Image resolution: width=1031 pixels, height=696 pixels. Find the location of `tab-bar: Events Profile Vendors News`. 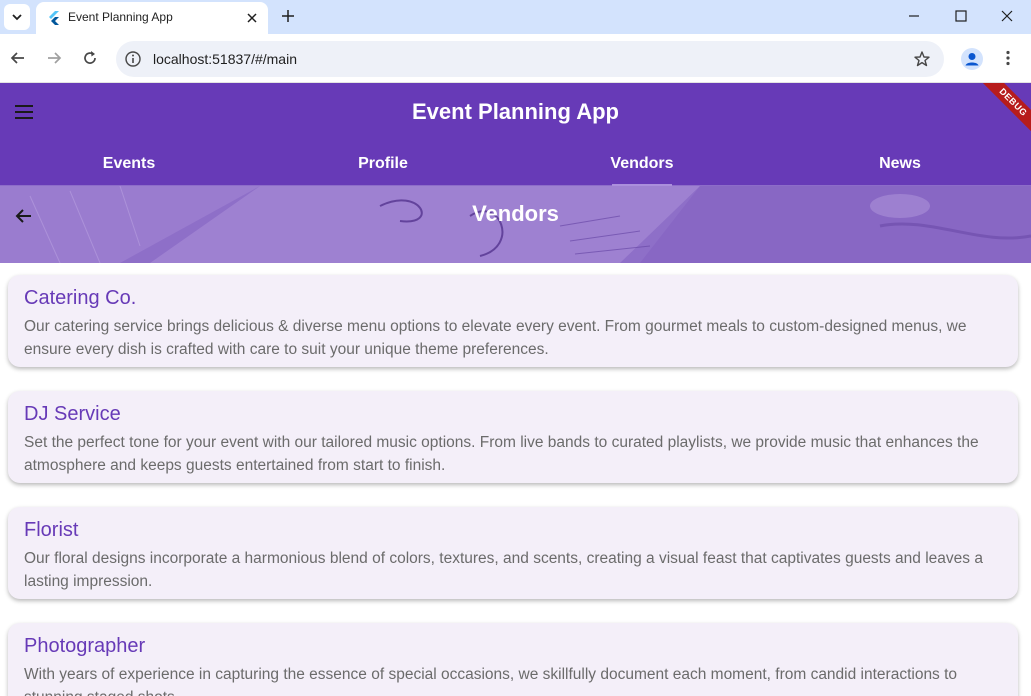

tab-bar: Events Profile Vendors News is located at coordinates (515, 163).